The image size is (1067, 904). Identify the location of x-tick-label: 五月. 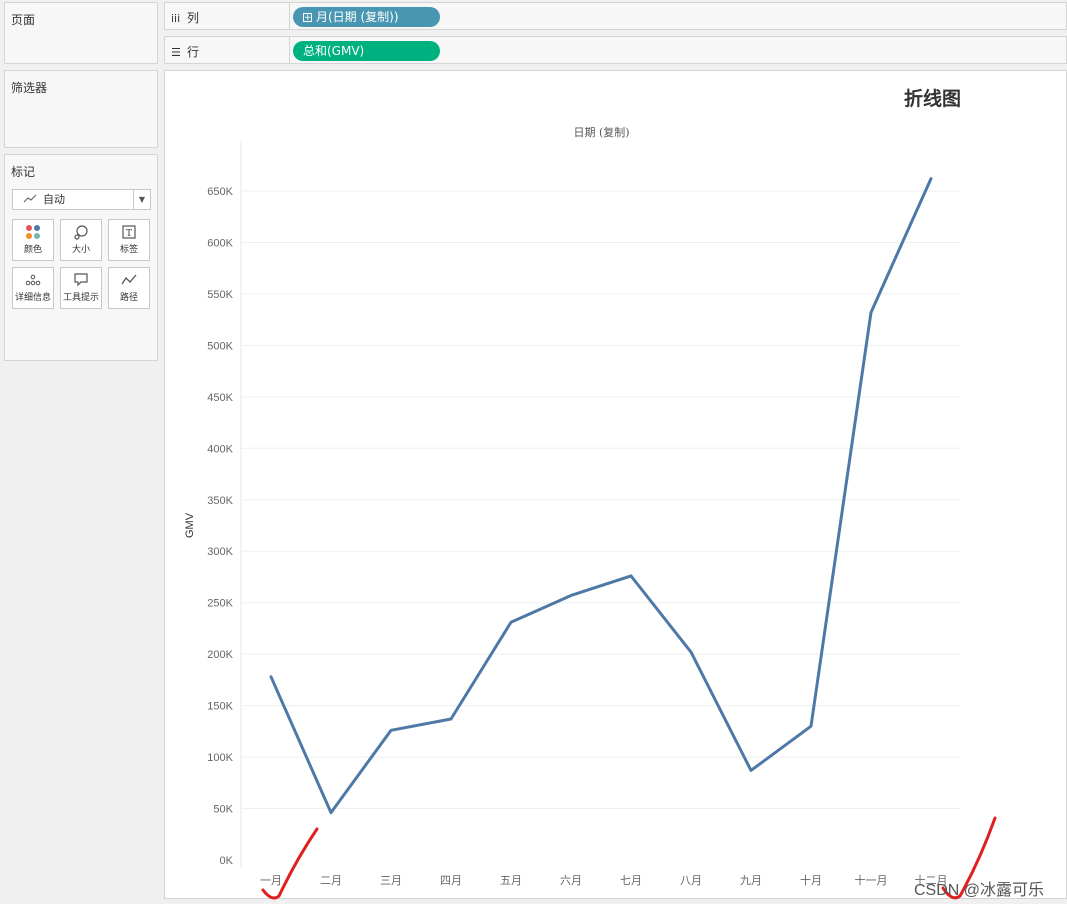
(511, 880).